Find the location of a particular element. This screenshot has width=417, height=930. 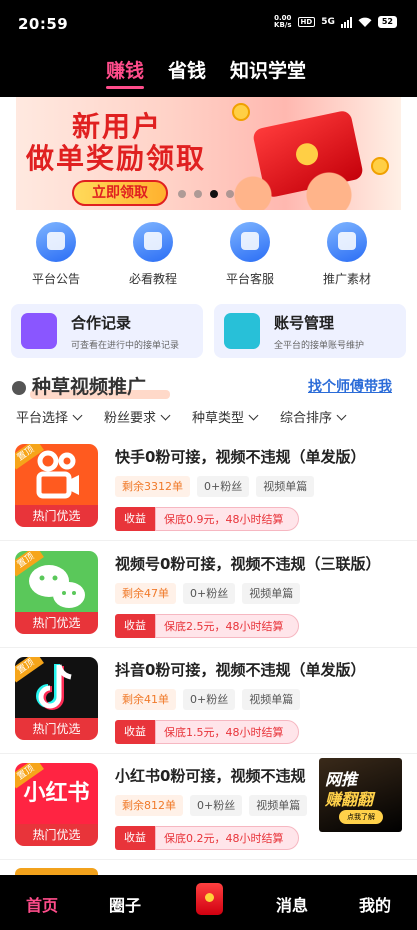

active-tab-underline is located at coordinates (125, 87).